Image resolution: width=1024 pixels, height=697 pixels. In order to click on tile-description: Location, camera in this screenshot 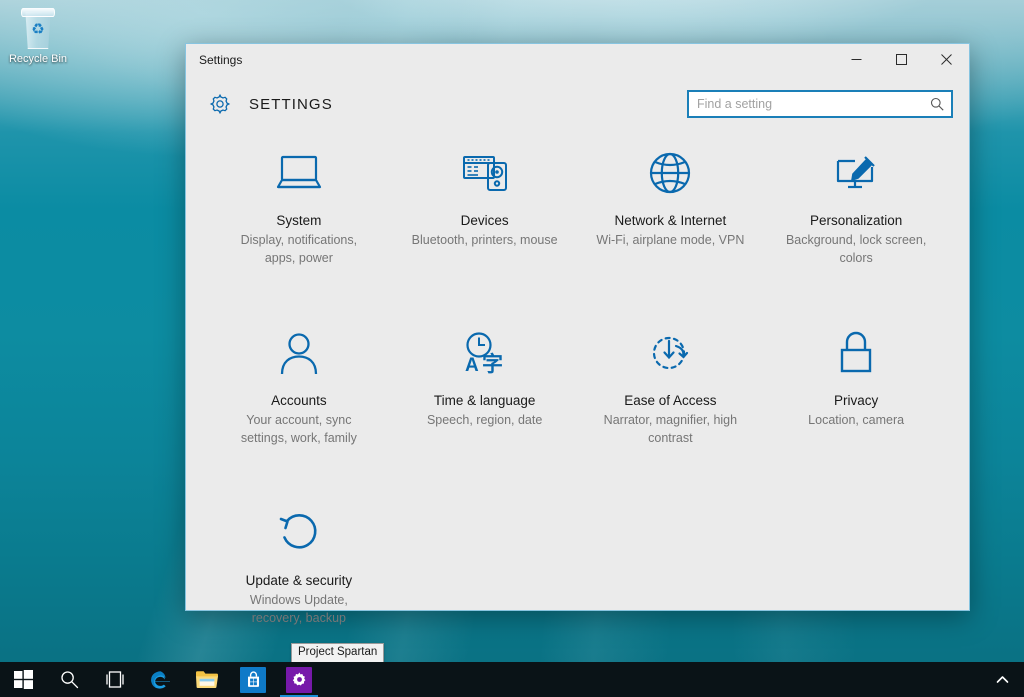, I will do `click(856, 420)`.